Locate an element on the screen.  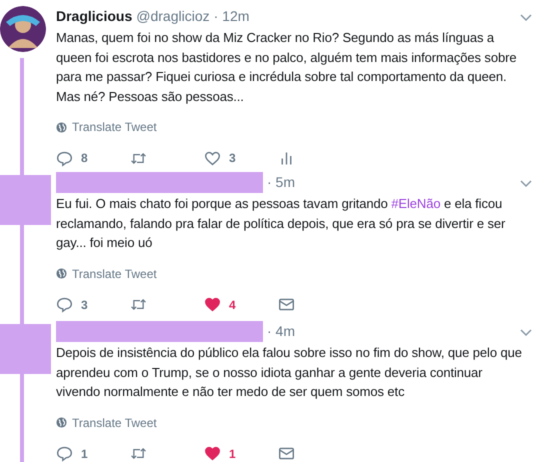
action-count: 8 is located at coordinates (84, 158).